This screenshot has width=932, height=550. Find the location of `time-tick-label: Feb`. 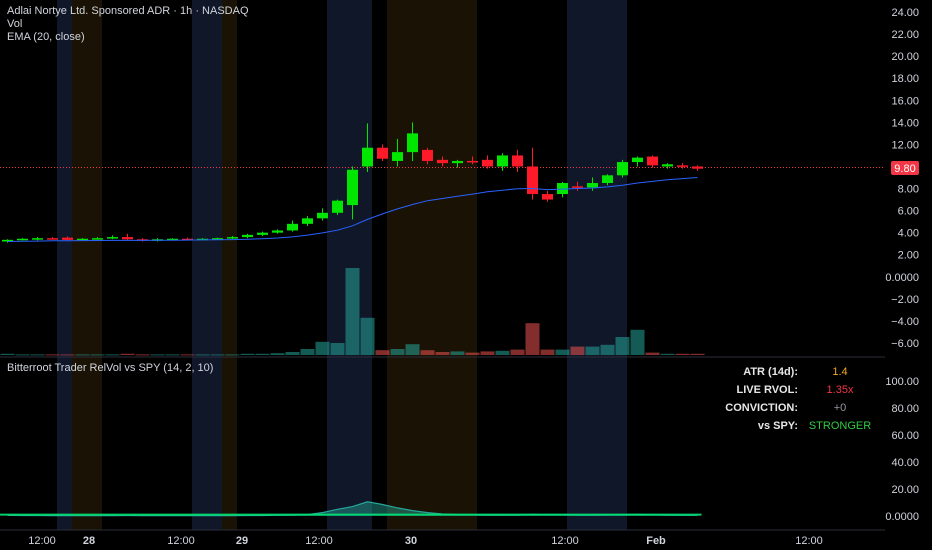

time-tick-label: Feb is located at coordinates (656, 541).